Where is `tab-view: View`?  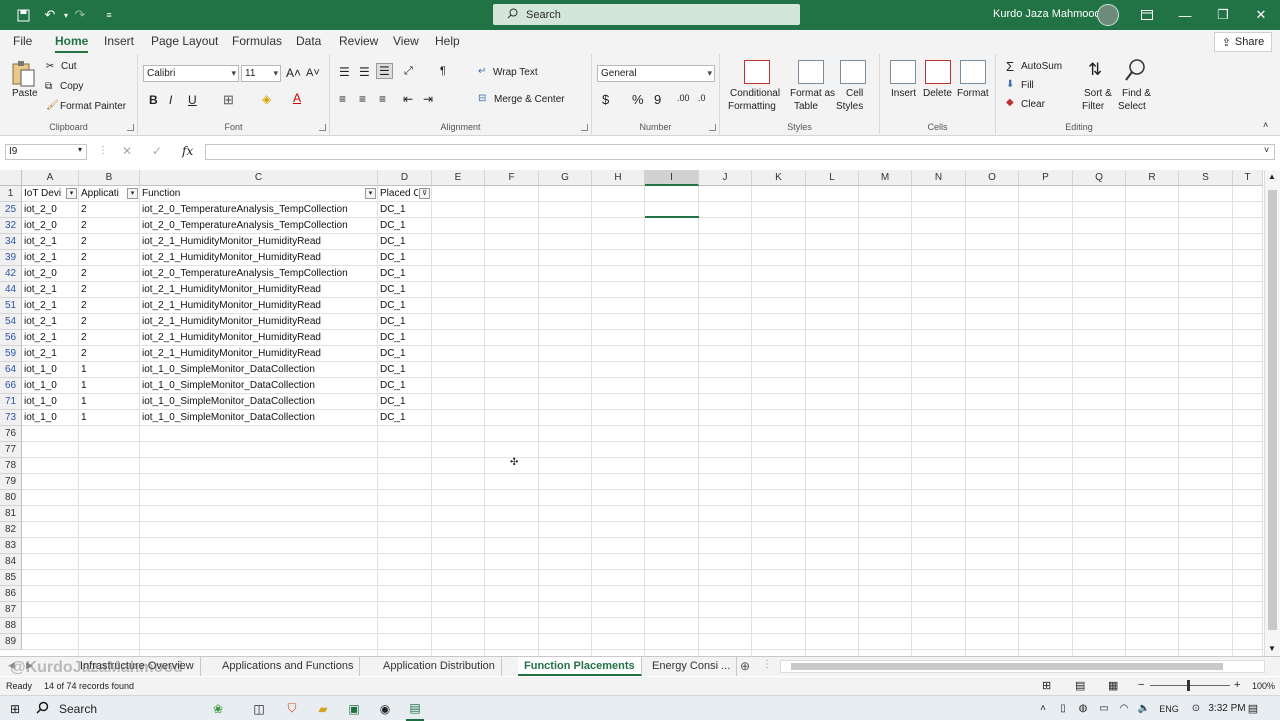
tab-view: View is located at coordinates (406, 41).